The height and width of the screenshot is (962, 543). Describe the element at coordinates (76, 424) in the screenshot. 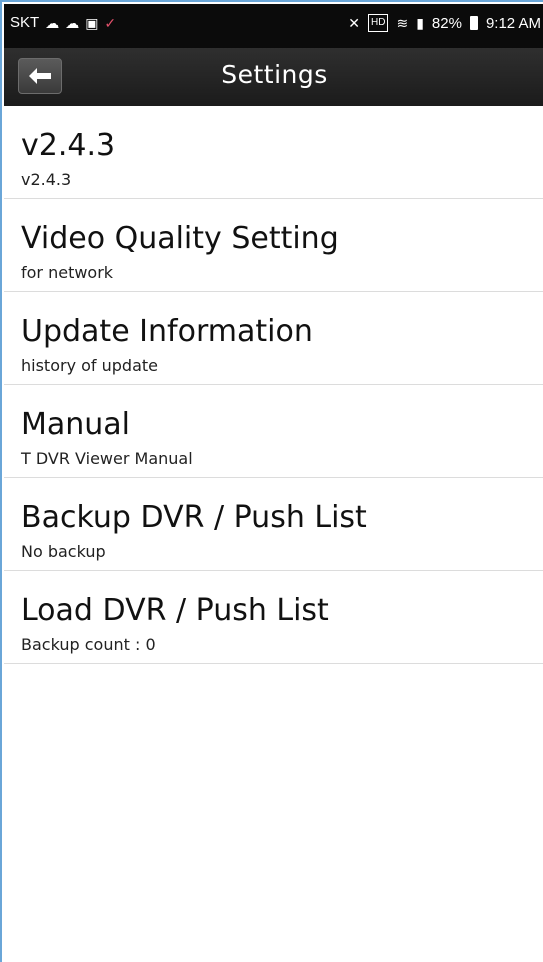

I see `item-title: Manual` at that location.